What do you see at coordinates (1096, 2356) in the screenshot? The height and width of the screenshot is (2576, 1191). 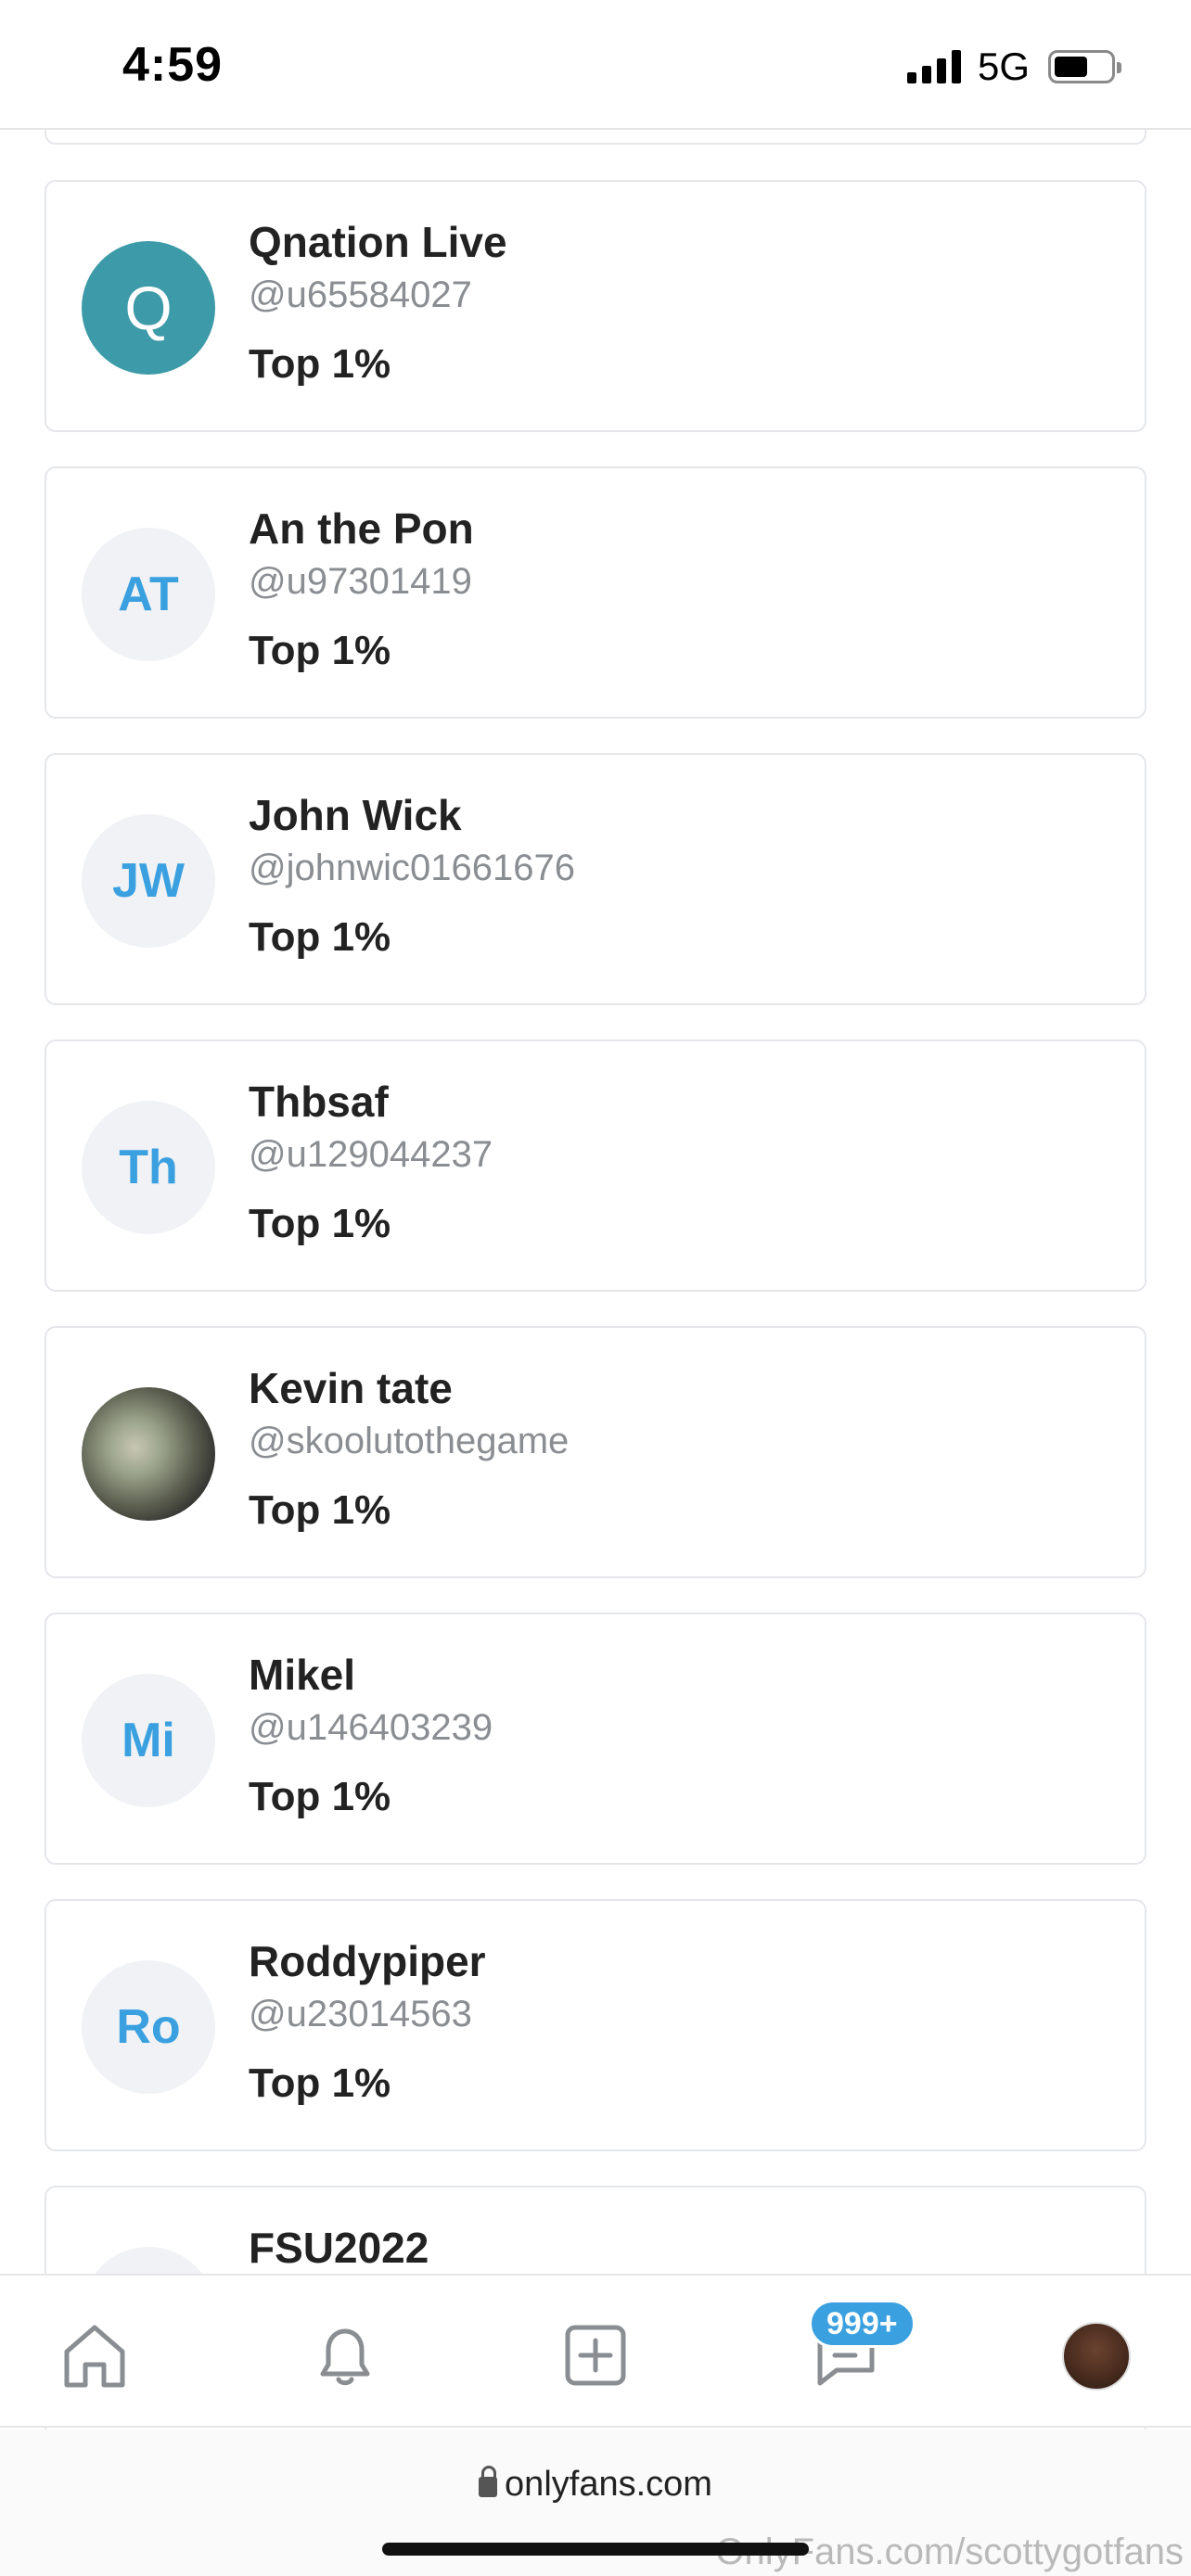 I see `profile-avatar` at bounding box center [1096, 2356].